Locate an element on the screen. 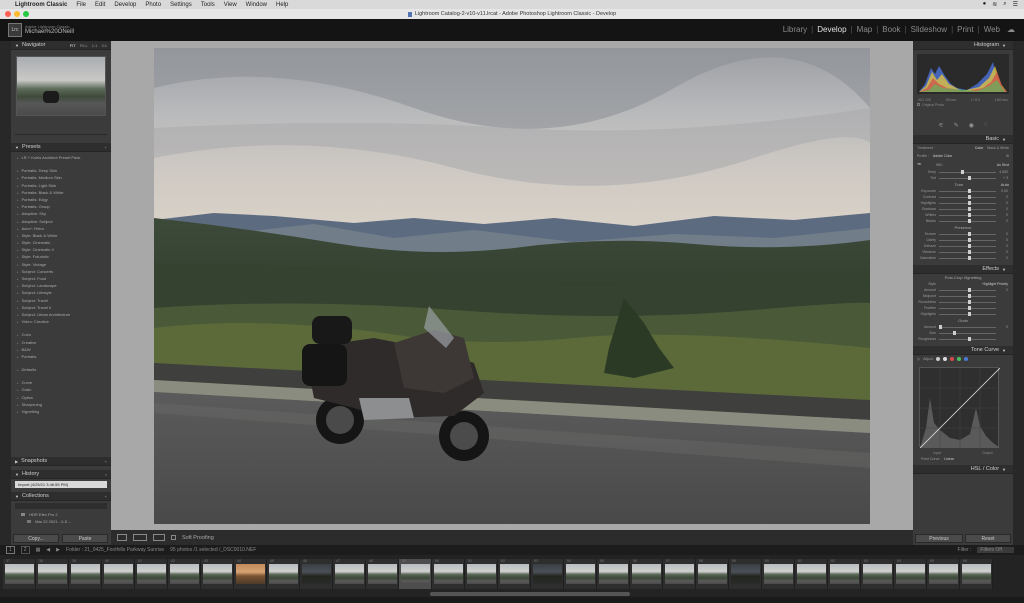 This screenshot has height=603, width=1024. preset-group: Portraits: Light Skin is located at coordinates (61, 185).